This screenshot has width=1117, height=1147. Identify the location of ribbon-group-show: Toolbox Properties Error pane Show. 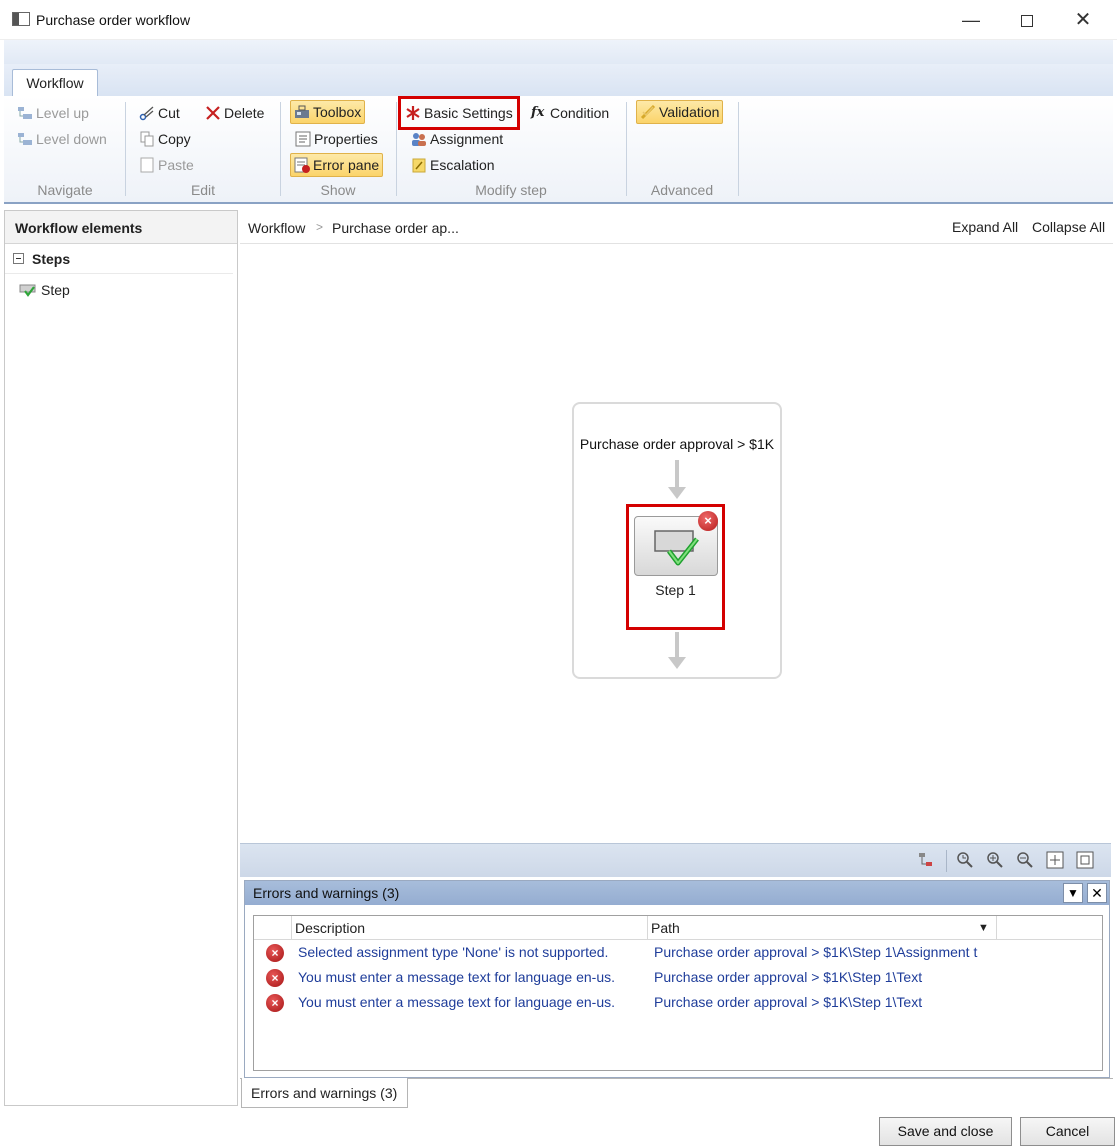
(338, 149).